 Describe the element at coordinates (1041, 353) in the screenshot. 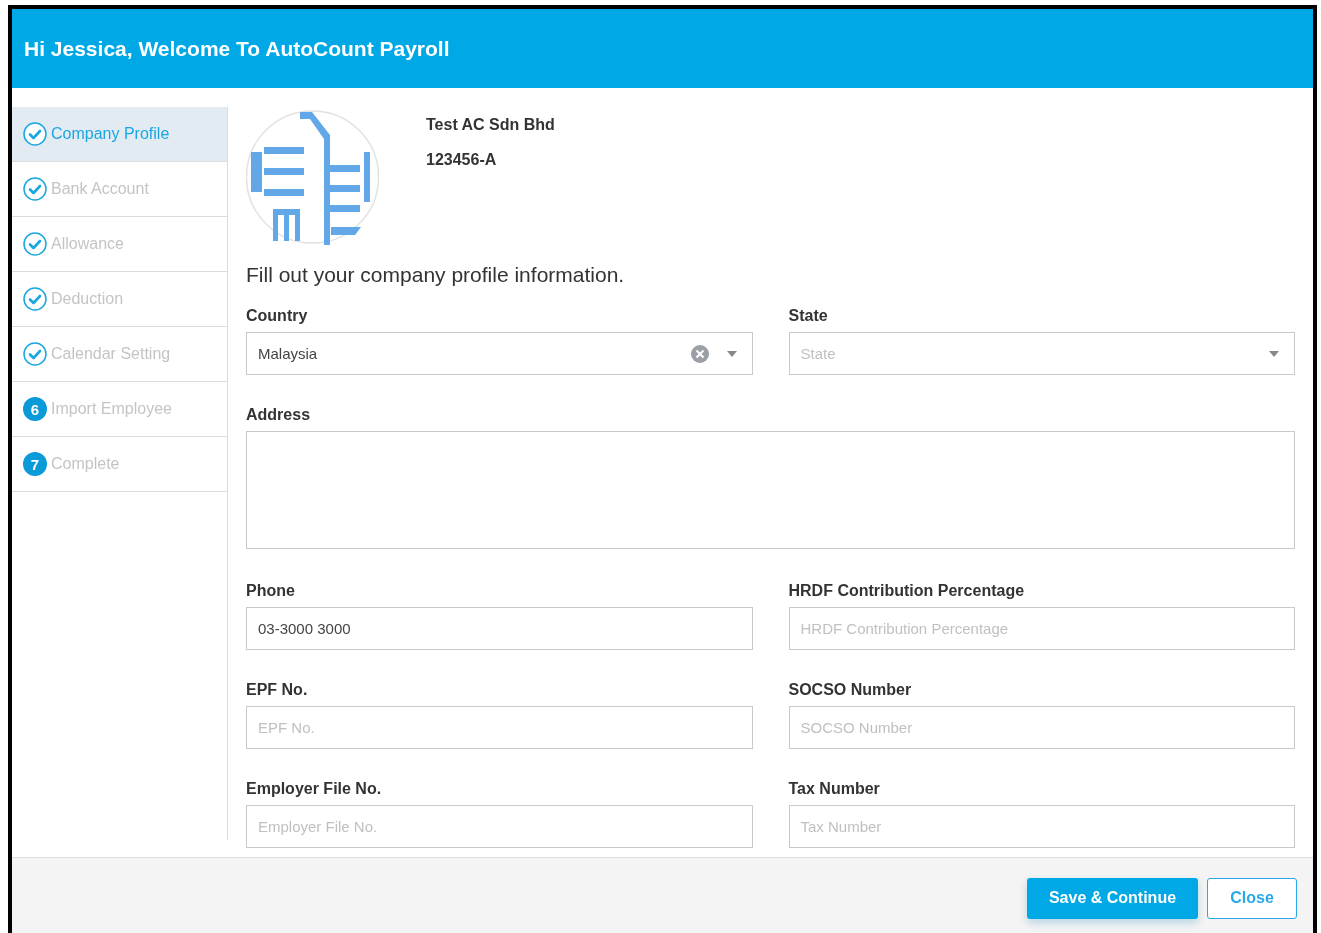

I see `select-field: State` at that location.